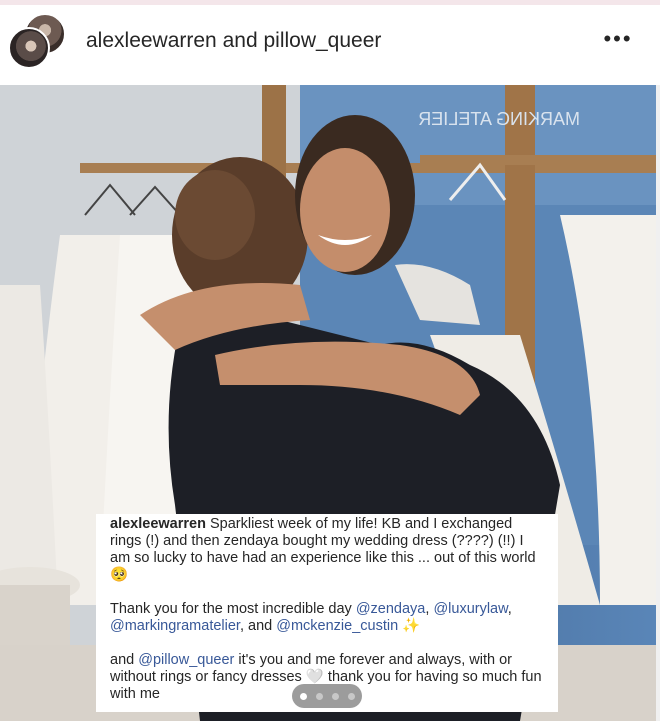  What do you see at coordinates (509, 609) in the screenshot?
I see `caption-text: ,` at bounding box center [509, 609].